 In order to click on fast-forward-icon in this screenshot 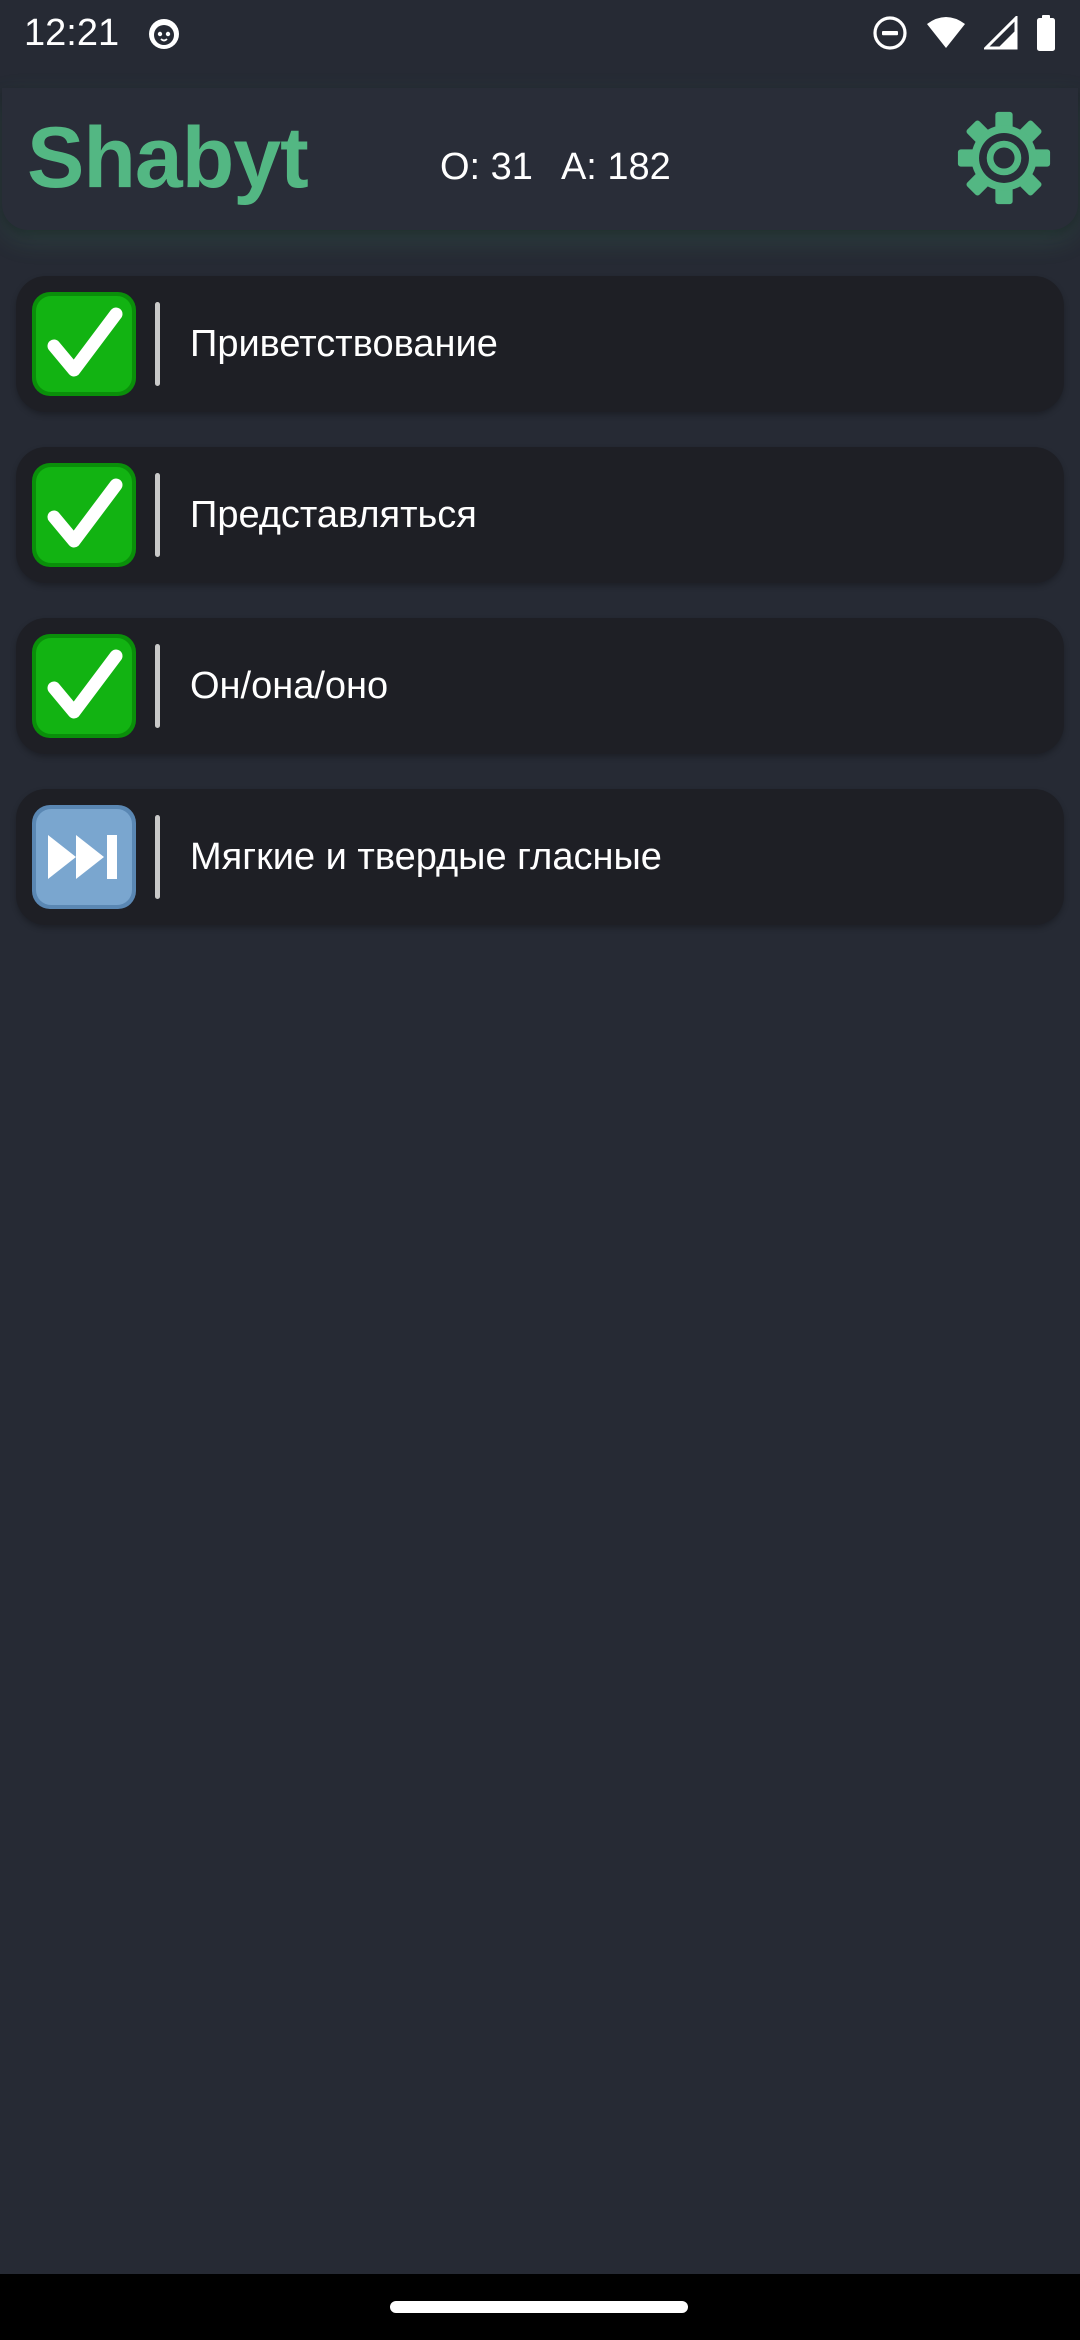, I will do `click(84, 857)`.